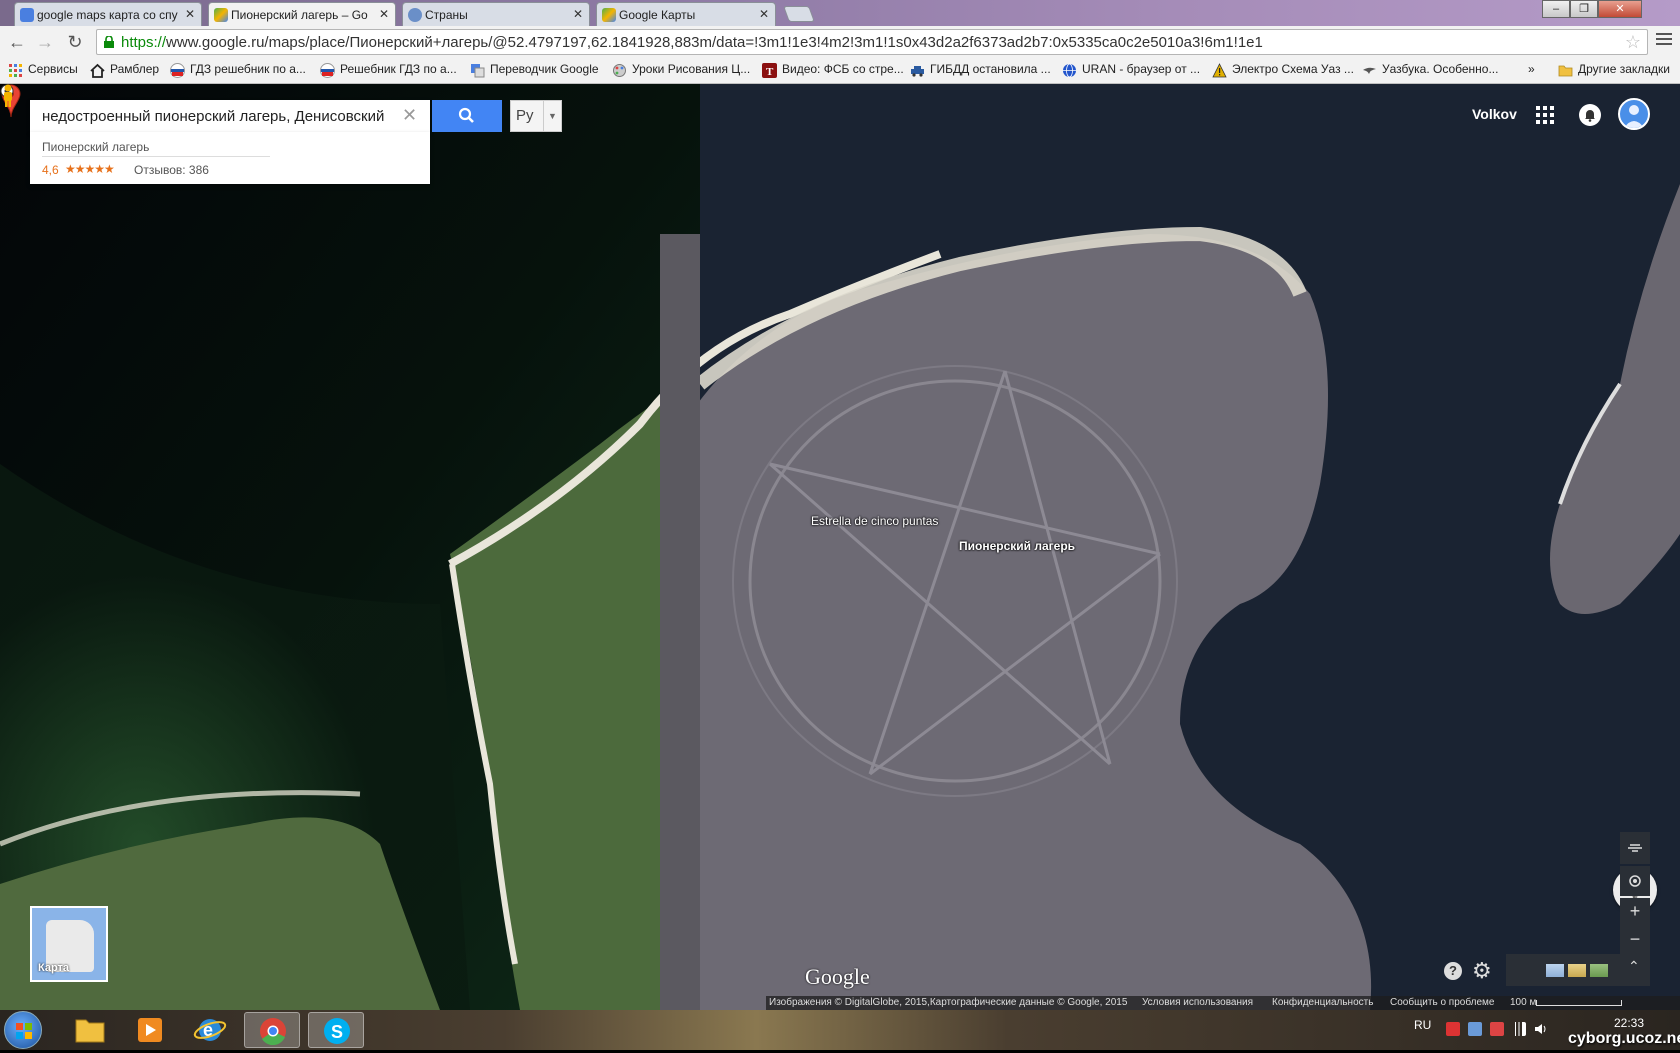 This screenshot has height=1053, width=1680. What do you see at coordinates (272, 1030) in the screenshot?
I see `taskbar-chrome` at bounding box center [272, 1030].